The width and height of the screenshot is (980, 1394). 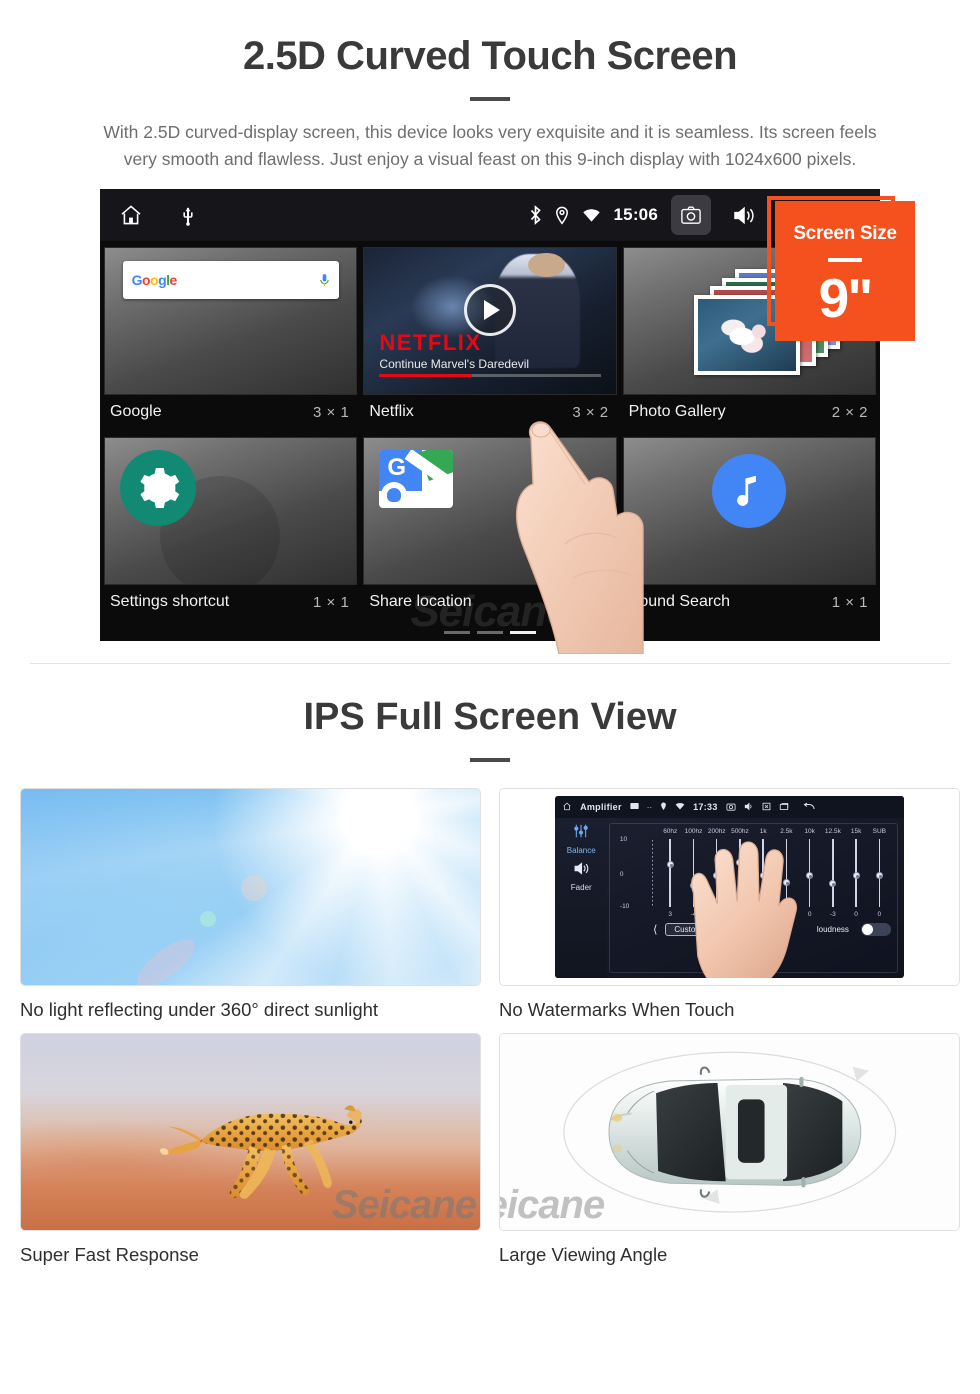 What do you see at coordinates (749, 490) in the screenshot?
I see `music-note-icon` at bounding box center [749, 490].